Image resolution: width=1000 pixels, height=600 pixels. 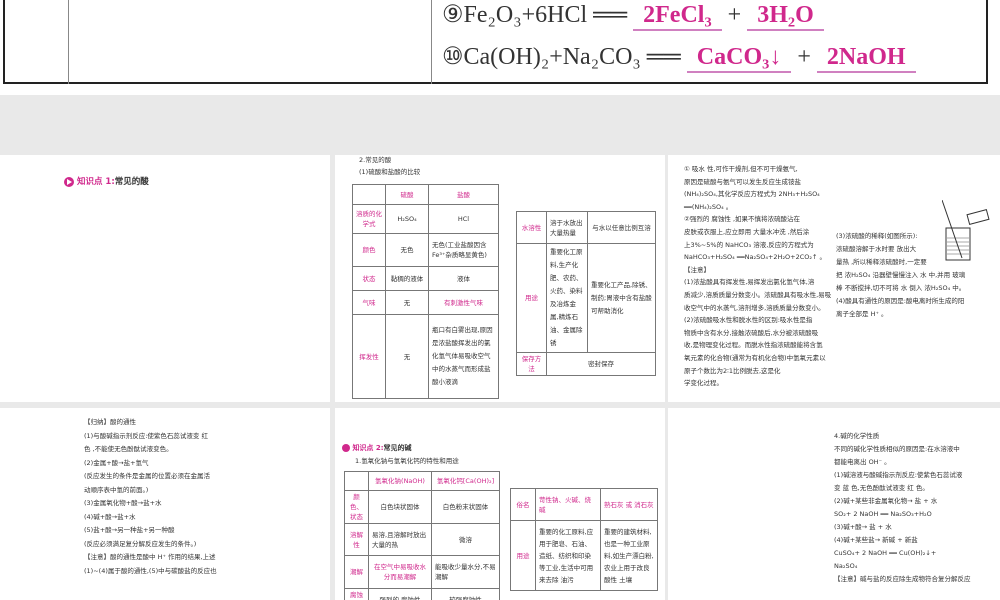 What do you see at coordinates (748, 320) in the screenshot?
I see `text-line: (2)浓硫酸吸水性和脱水性的区别:吸水性是指` at bounding box center [748, 320].